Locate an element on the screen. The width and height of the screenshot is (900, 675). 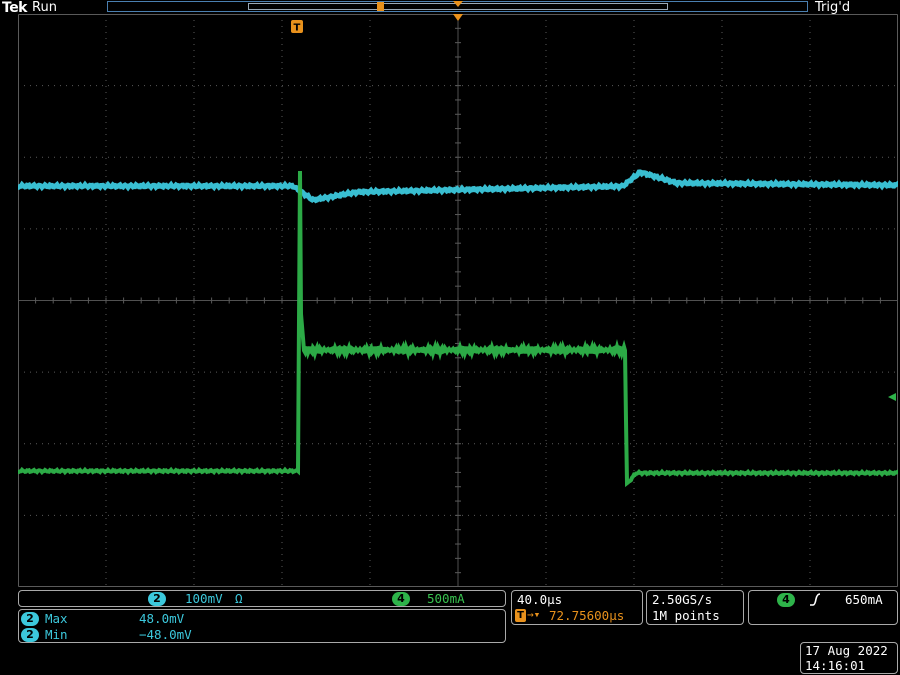
sample-rate: 2.50GS/s is located at coordinates (682, 599).